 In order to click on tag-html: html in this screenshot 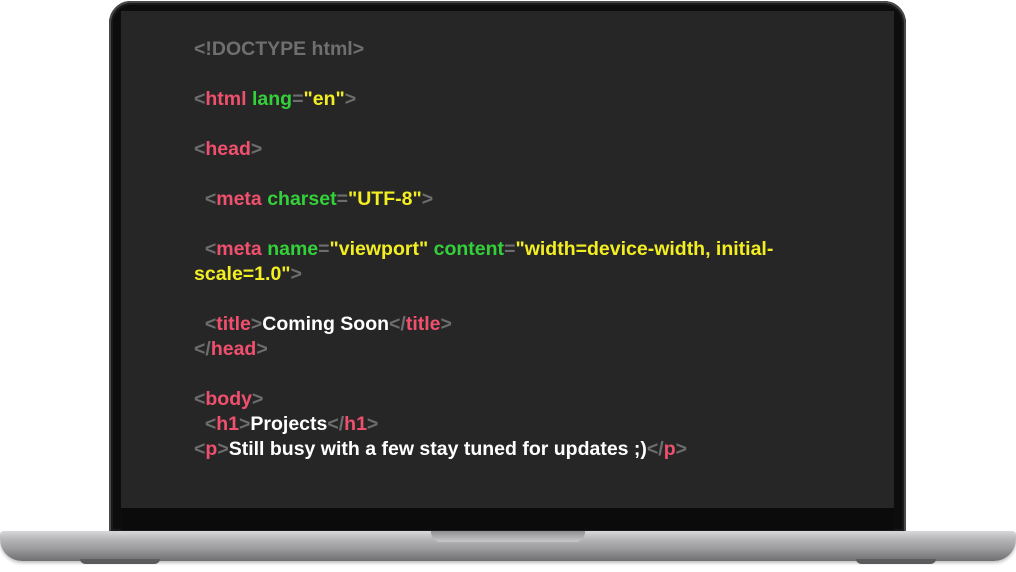, I will do `click(226, 99)`.